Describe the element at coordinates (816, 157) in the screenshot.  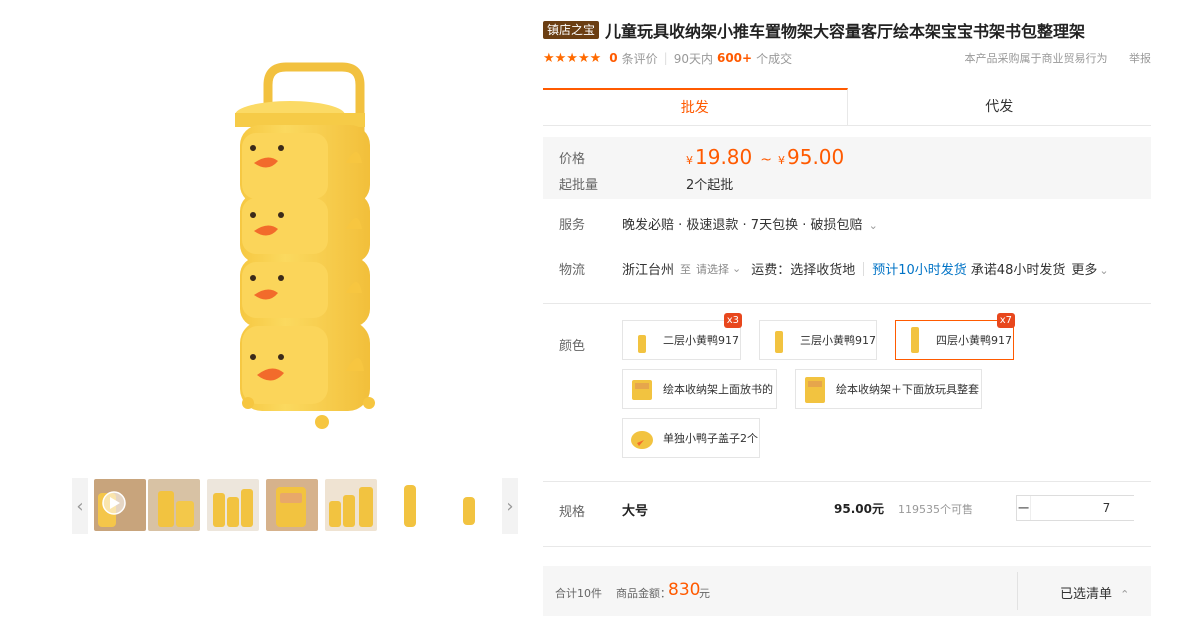
I see `price-max: 95.00` at that location.